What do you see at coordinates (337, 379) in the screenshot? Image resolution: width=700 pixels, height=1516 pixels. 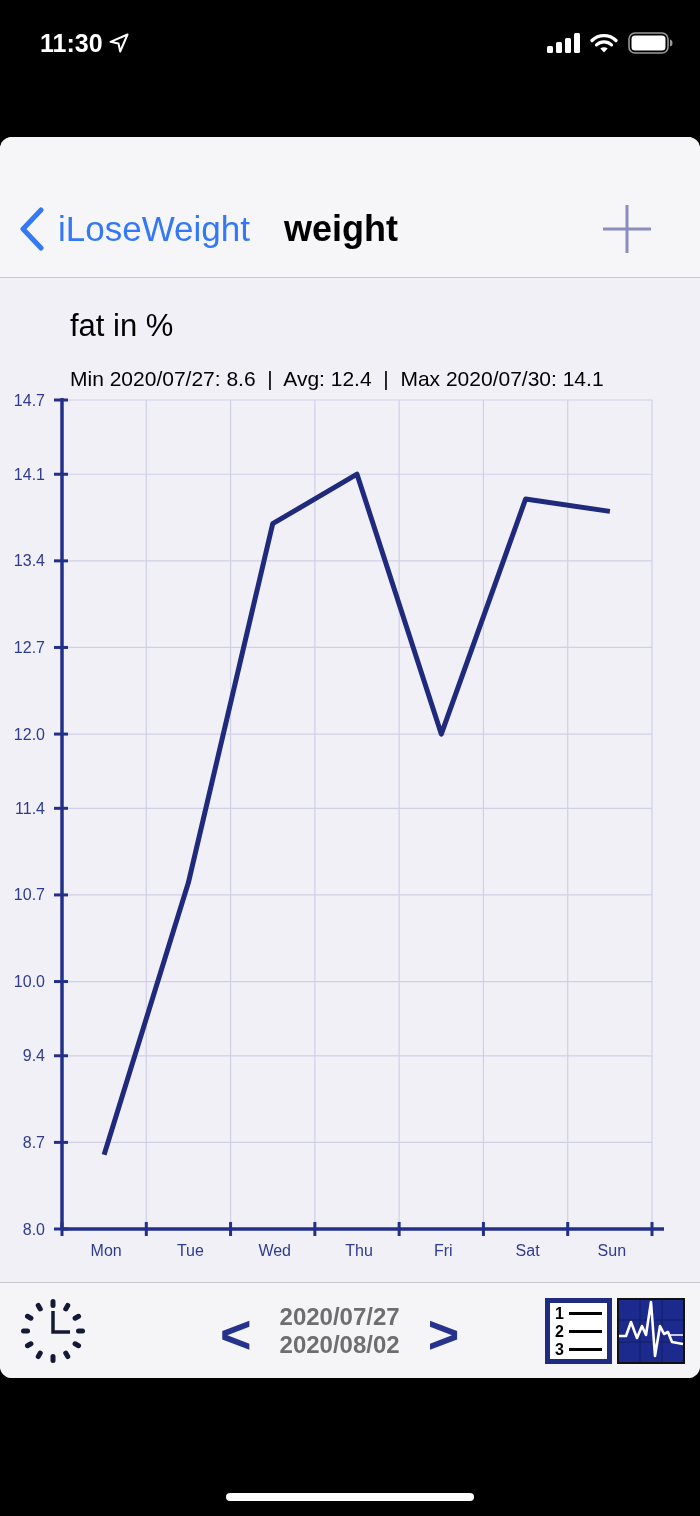 I see `stats-summary: Min 2020/07/27: 8.6 | Avg: 12.4 | Max 2020/07/30: 14.1` at bounding box center [337, 379].